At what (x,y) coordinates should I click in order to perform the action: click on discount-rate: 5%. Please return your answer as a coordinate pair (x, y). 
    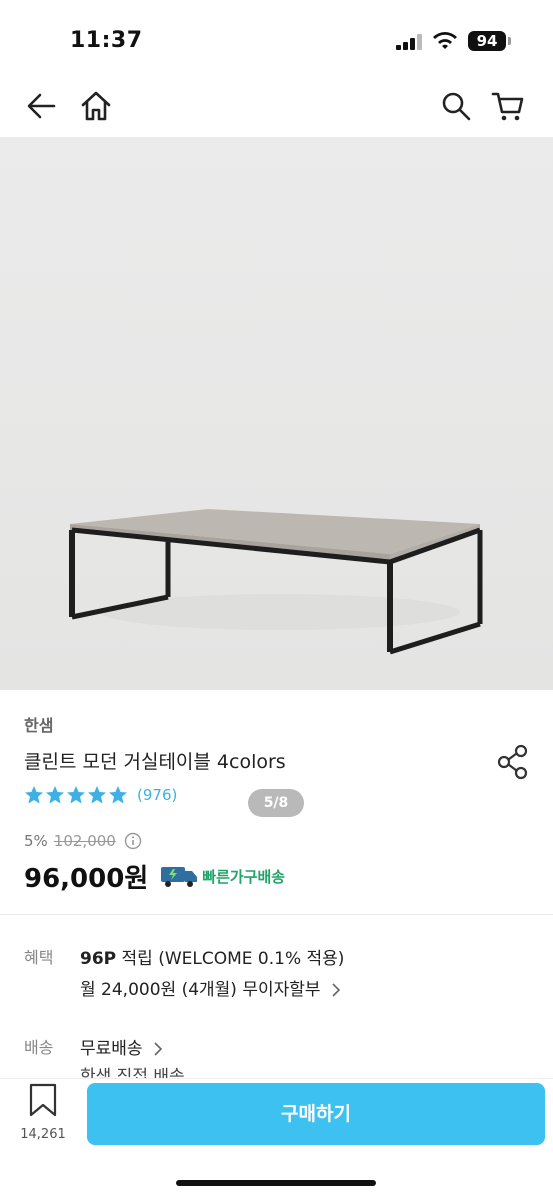
    Looking at the image, I should click on (36, 841).